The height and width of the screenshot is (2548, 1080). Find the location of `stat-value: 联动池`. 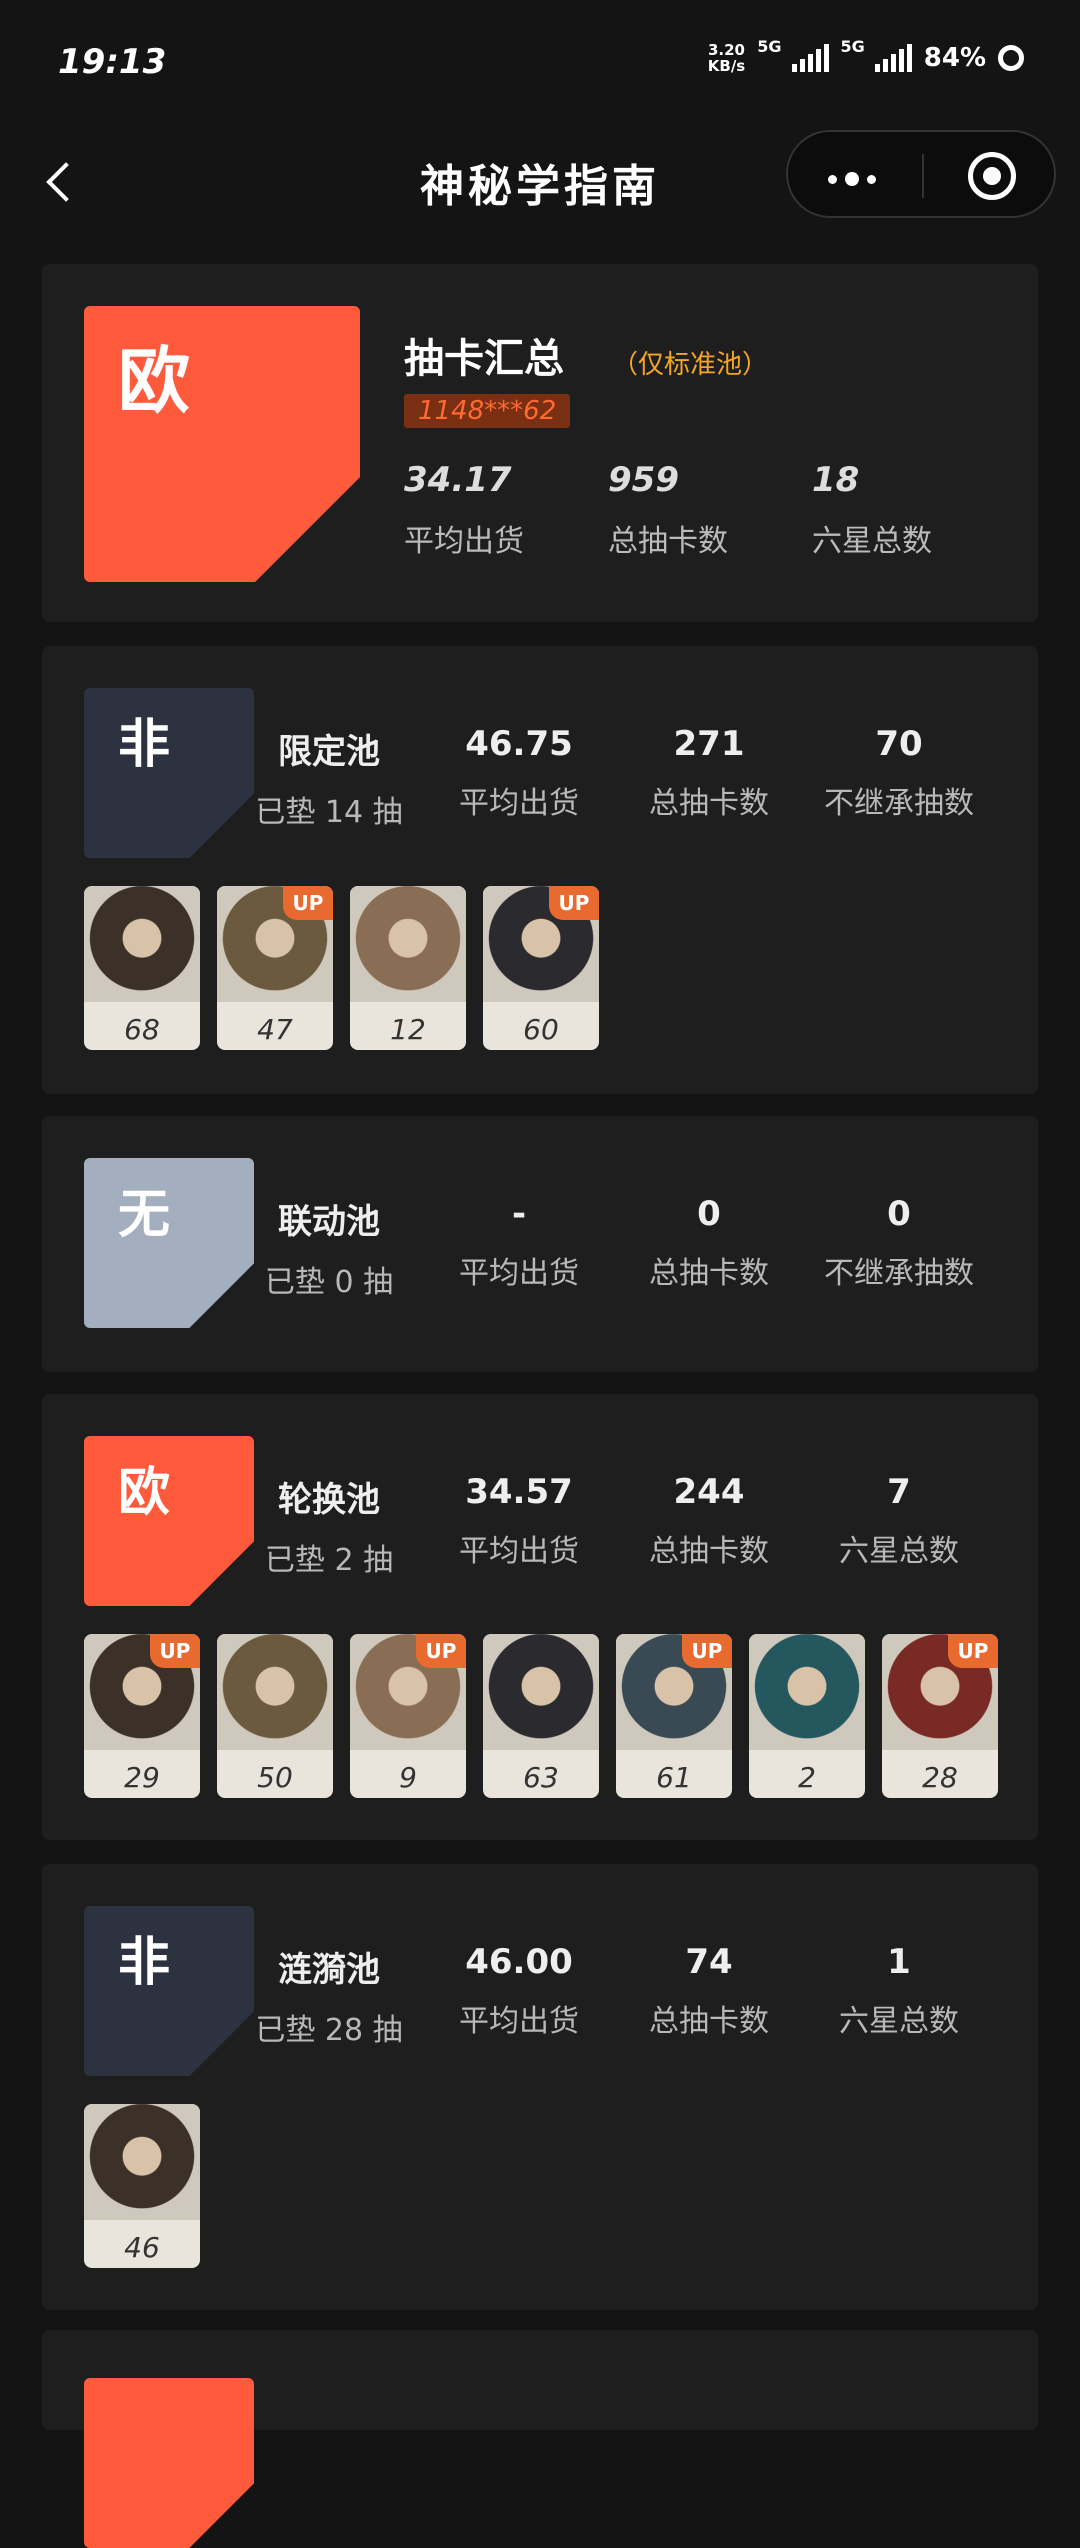

stat-value: 联动池 is located at coordinates (329, 1222).